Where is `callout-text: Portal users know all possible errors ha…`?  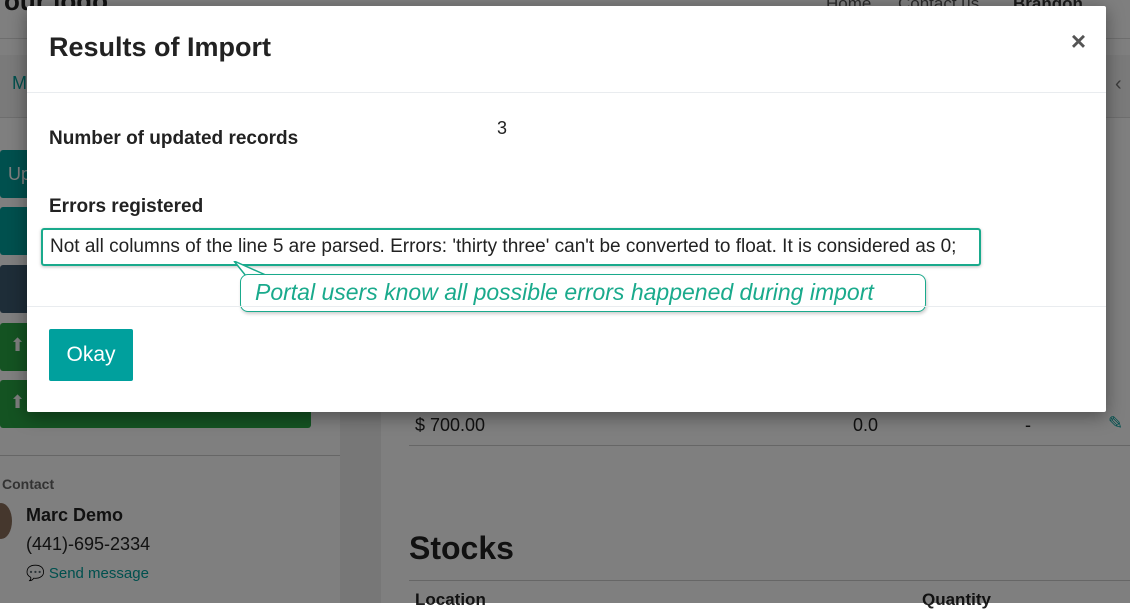 callout-text: Portal users know all possible errors ha… is located at coordinates (564, 292).